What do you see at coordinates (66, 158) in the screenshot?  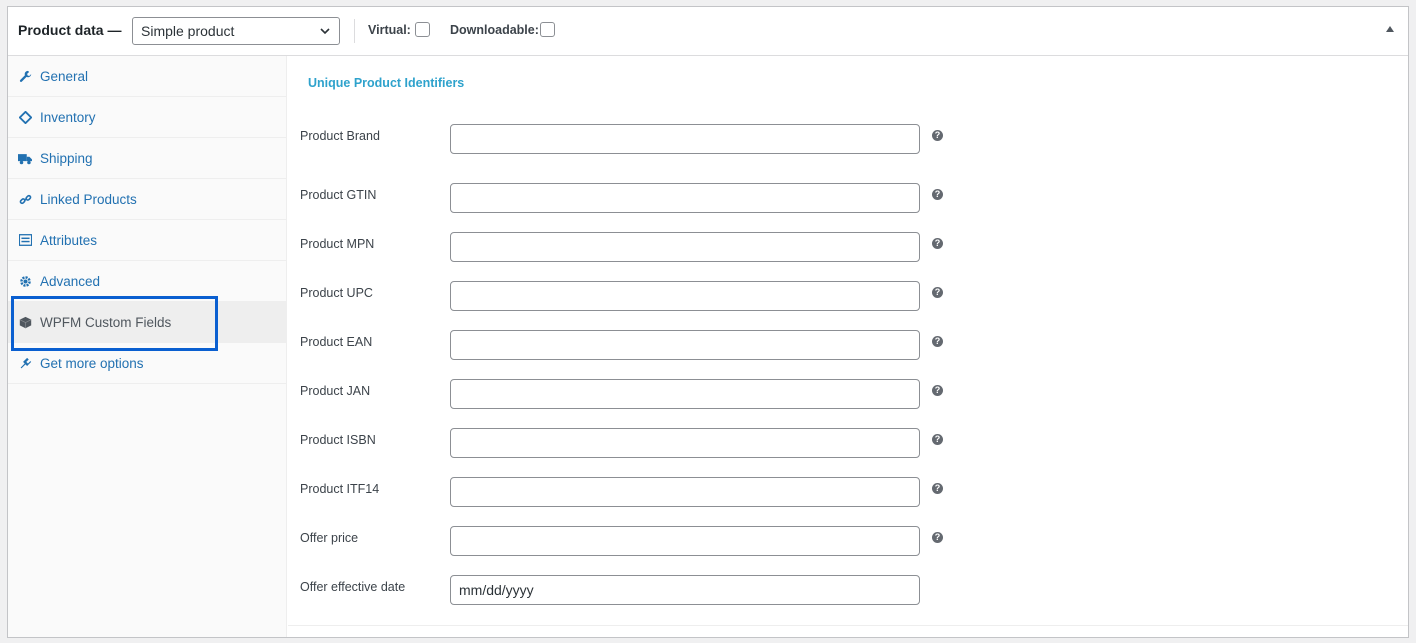 I see `tab-label: Shipping` at bounding box center [66, 158].